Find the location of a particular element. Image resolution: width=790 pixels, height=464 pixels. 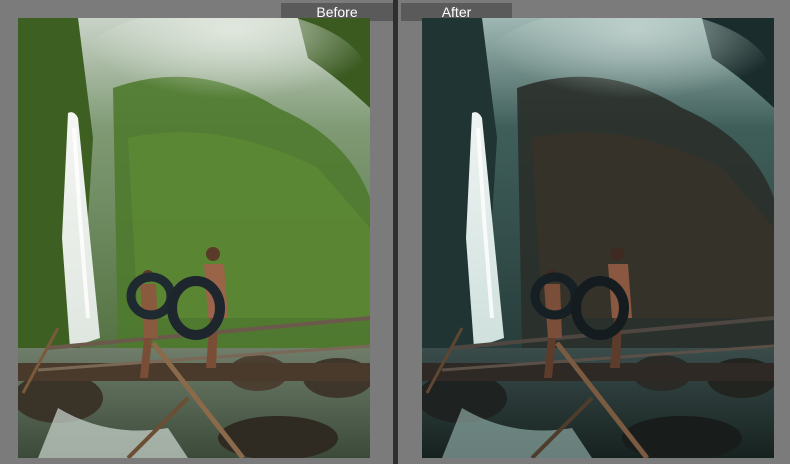

compare-divider is located at coordinates (395, 232).